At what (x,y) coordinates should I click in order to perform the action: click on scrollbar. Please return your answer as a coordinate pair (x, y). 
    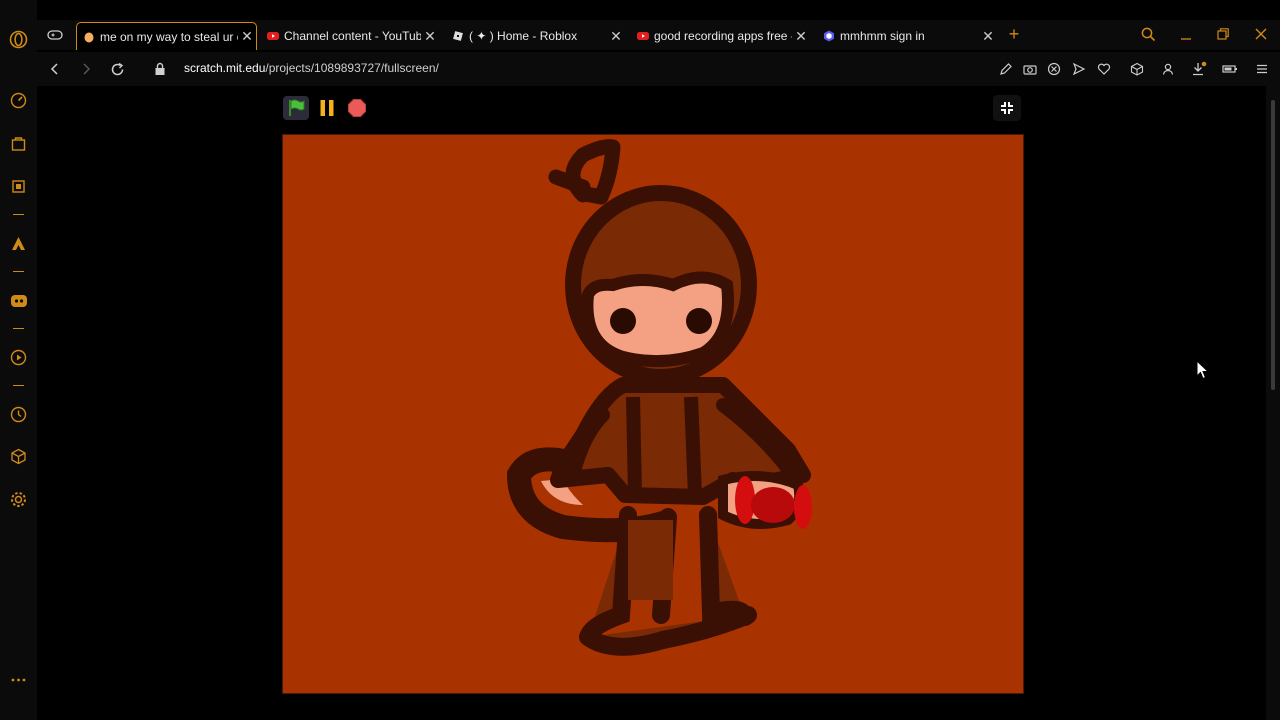
    Looking at the image, I should click on (1273, 403).